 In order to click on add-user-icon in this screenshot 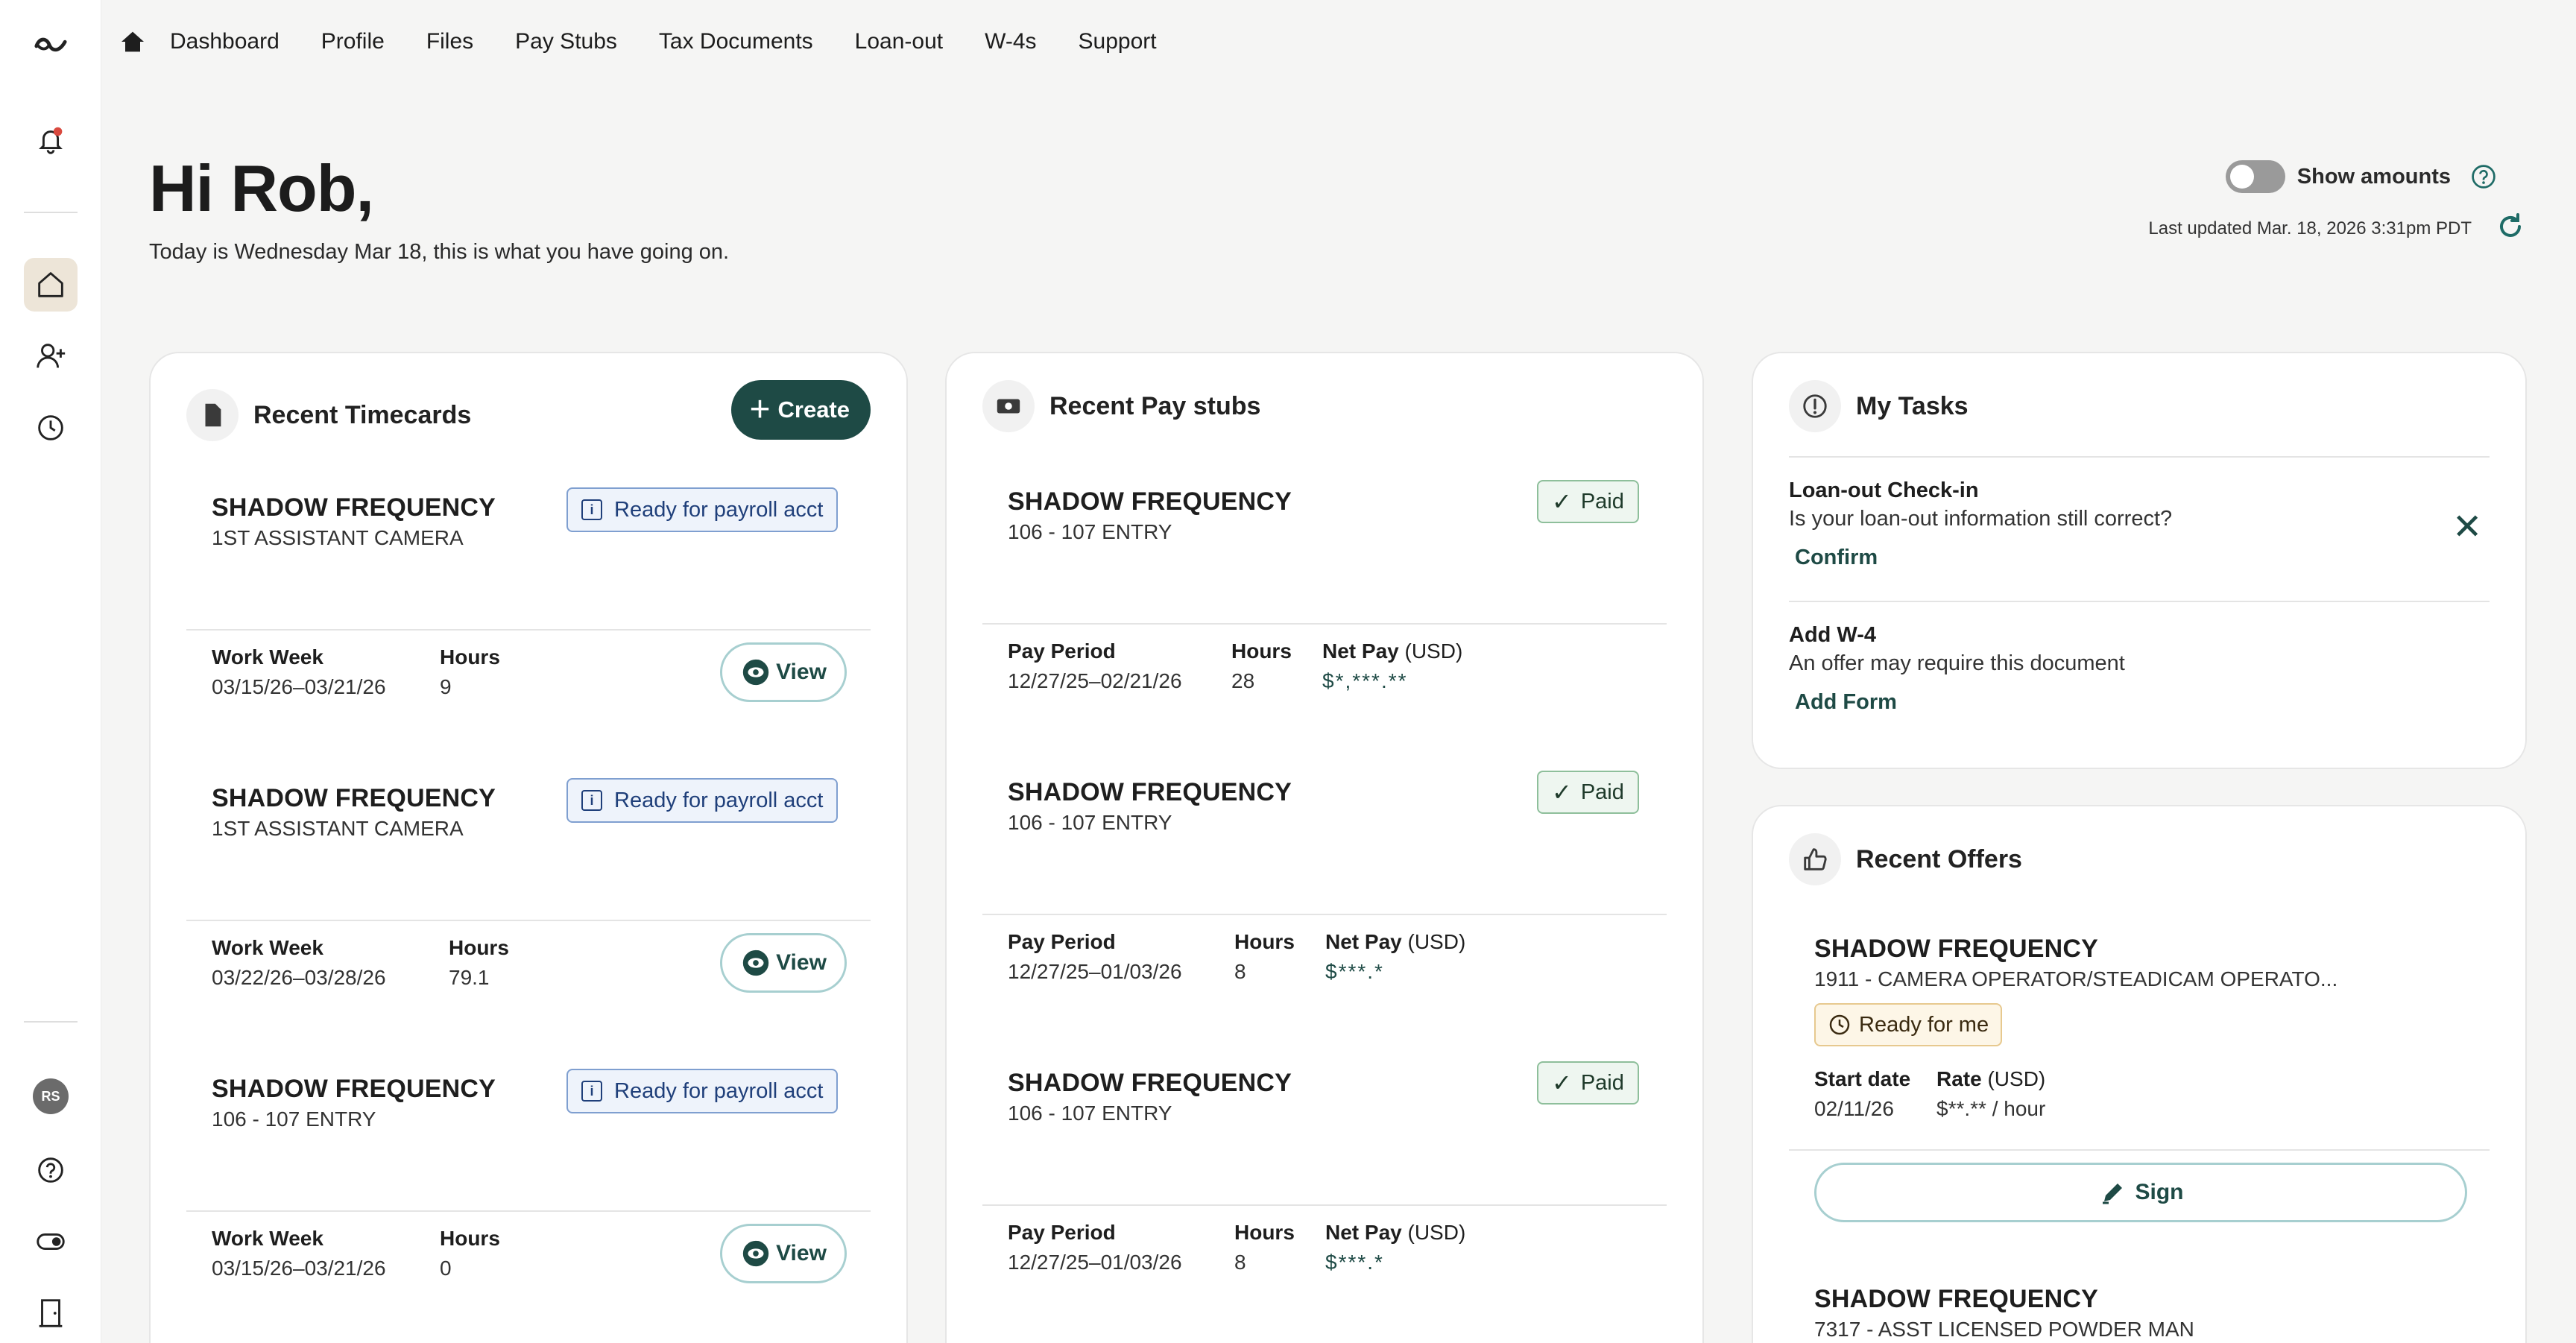, I will do `click(52, 356)`.